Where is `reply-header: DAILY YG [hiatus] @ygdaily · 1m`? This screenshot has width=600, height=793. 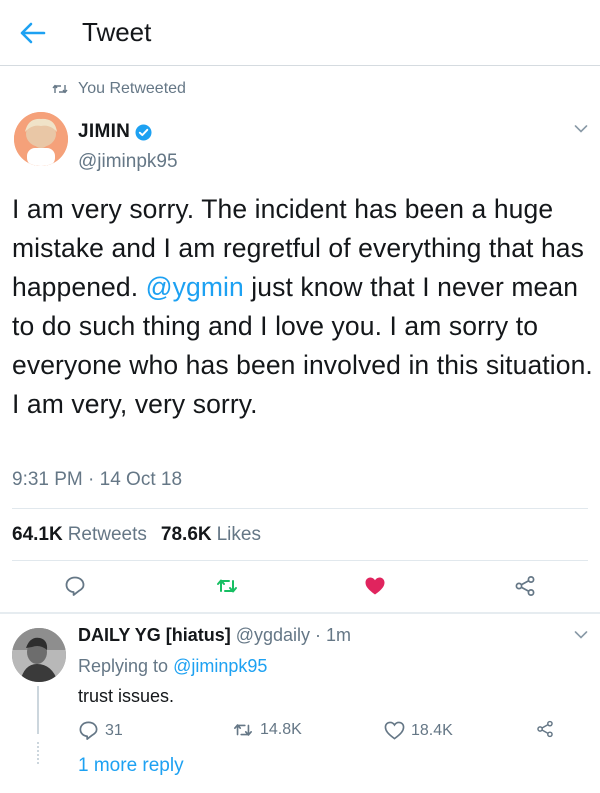 reply-header: DAILY YG [hiatus] @ygdaily · 1m is located at coordinates (214, 635).